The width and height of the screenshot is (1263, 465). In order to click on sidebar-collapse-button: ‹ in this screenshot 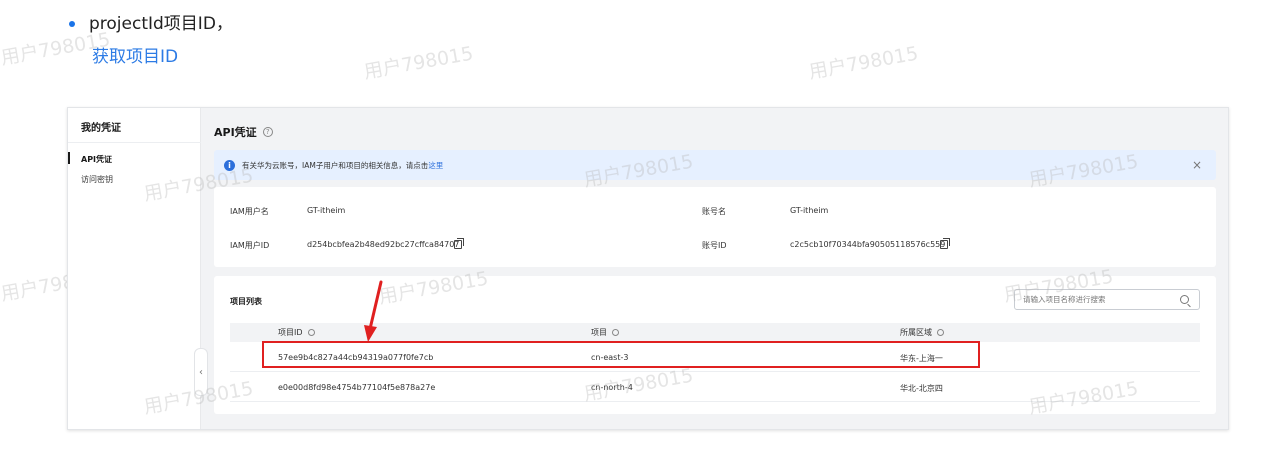, I will do `click(201, 372)`.